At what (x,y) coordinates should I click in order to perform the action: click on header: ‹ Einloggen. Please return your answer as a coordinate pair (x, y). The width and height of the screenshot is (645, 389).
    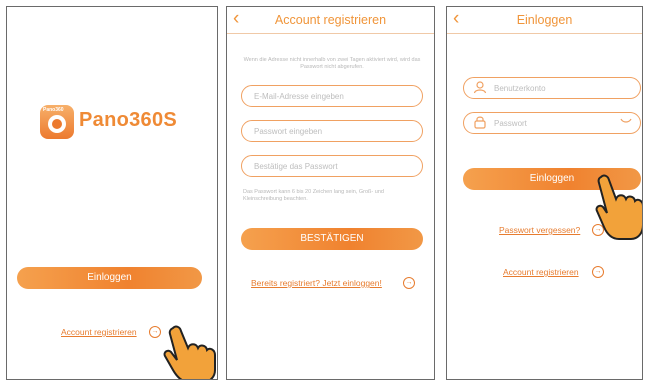
    Looking at the image, I should click on (544, 20).